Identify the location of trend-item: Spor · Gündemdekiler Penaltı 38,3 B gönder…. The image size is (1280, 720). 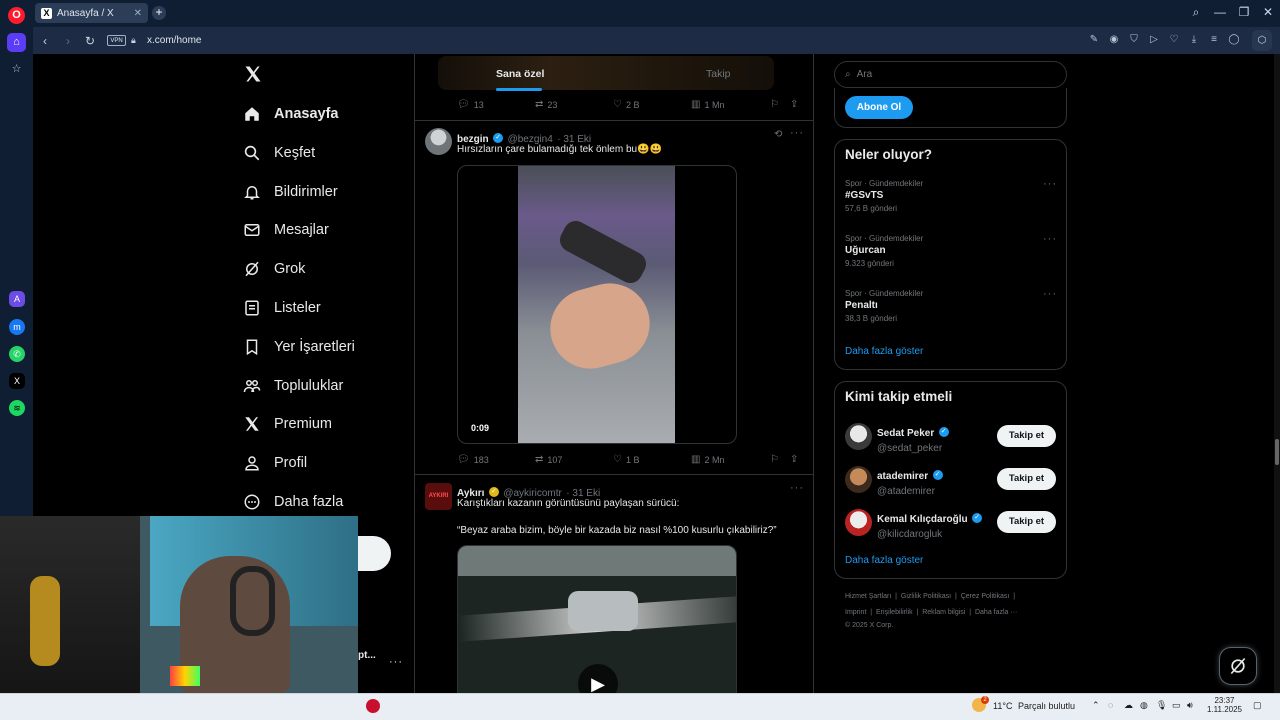
(950, 306).